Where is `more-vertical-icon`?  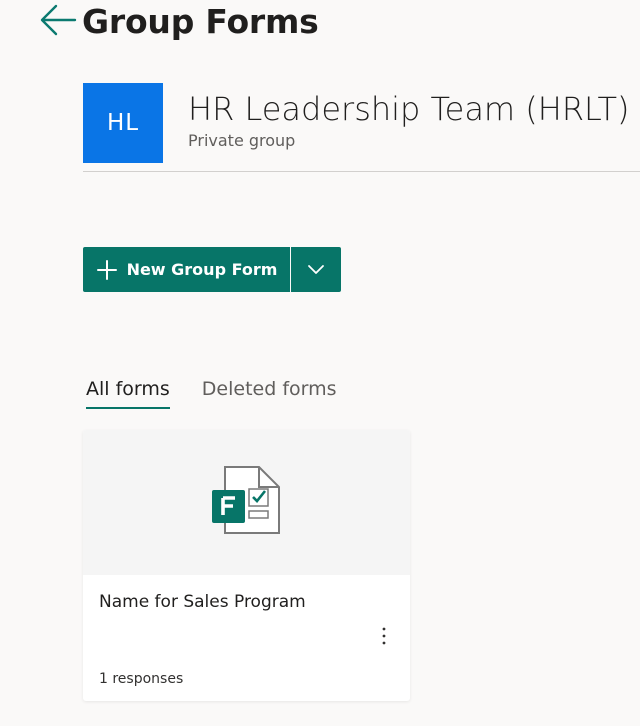 more-vertical-icon is located at coordinates (384, 638).